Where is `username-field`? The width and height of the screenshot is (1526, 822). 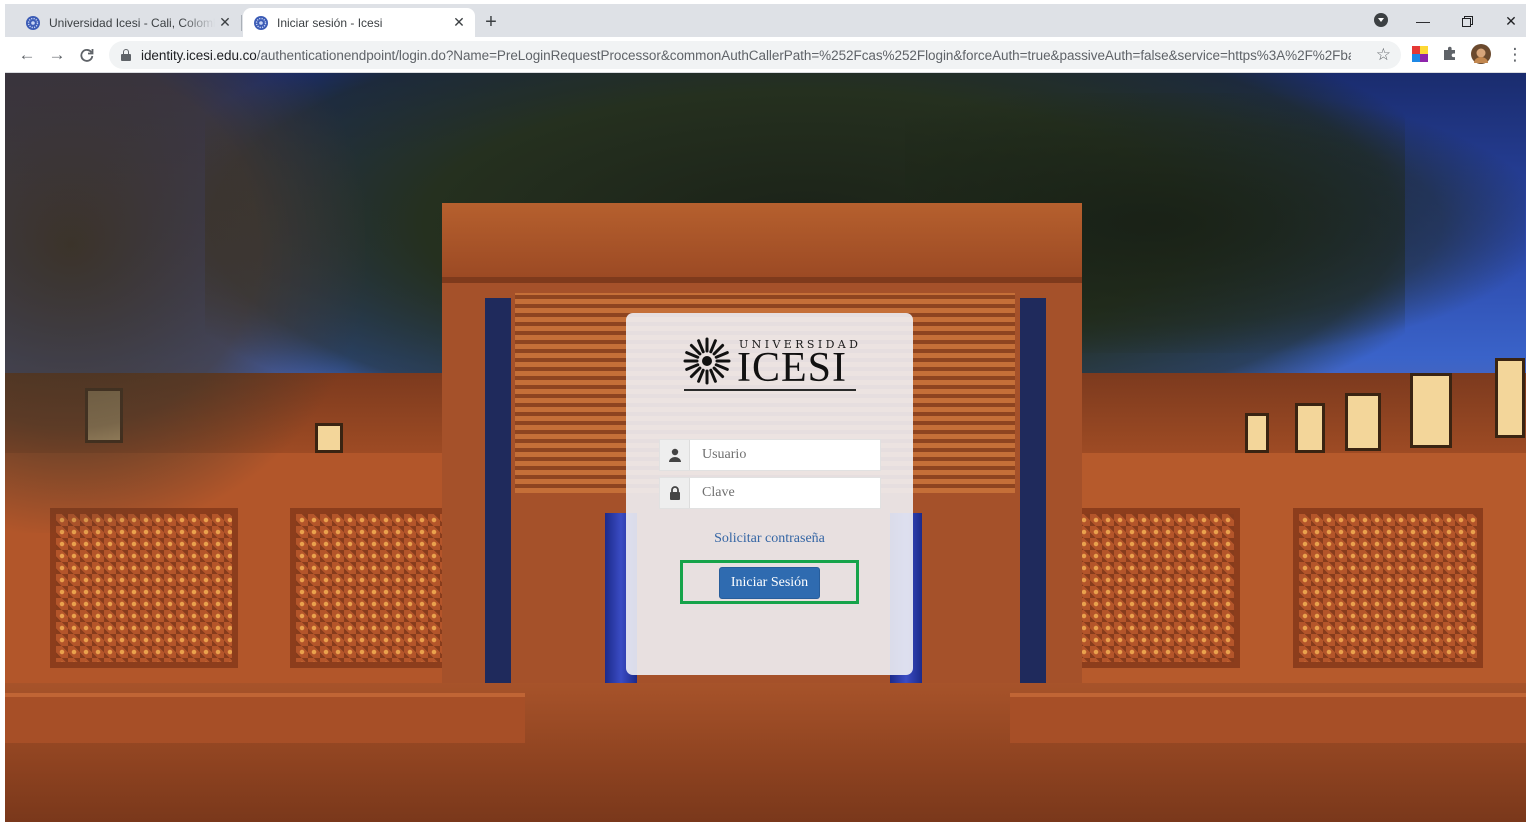
username-field is located at coordinates (770, 455).